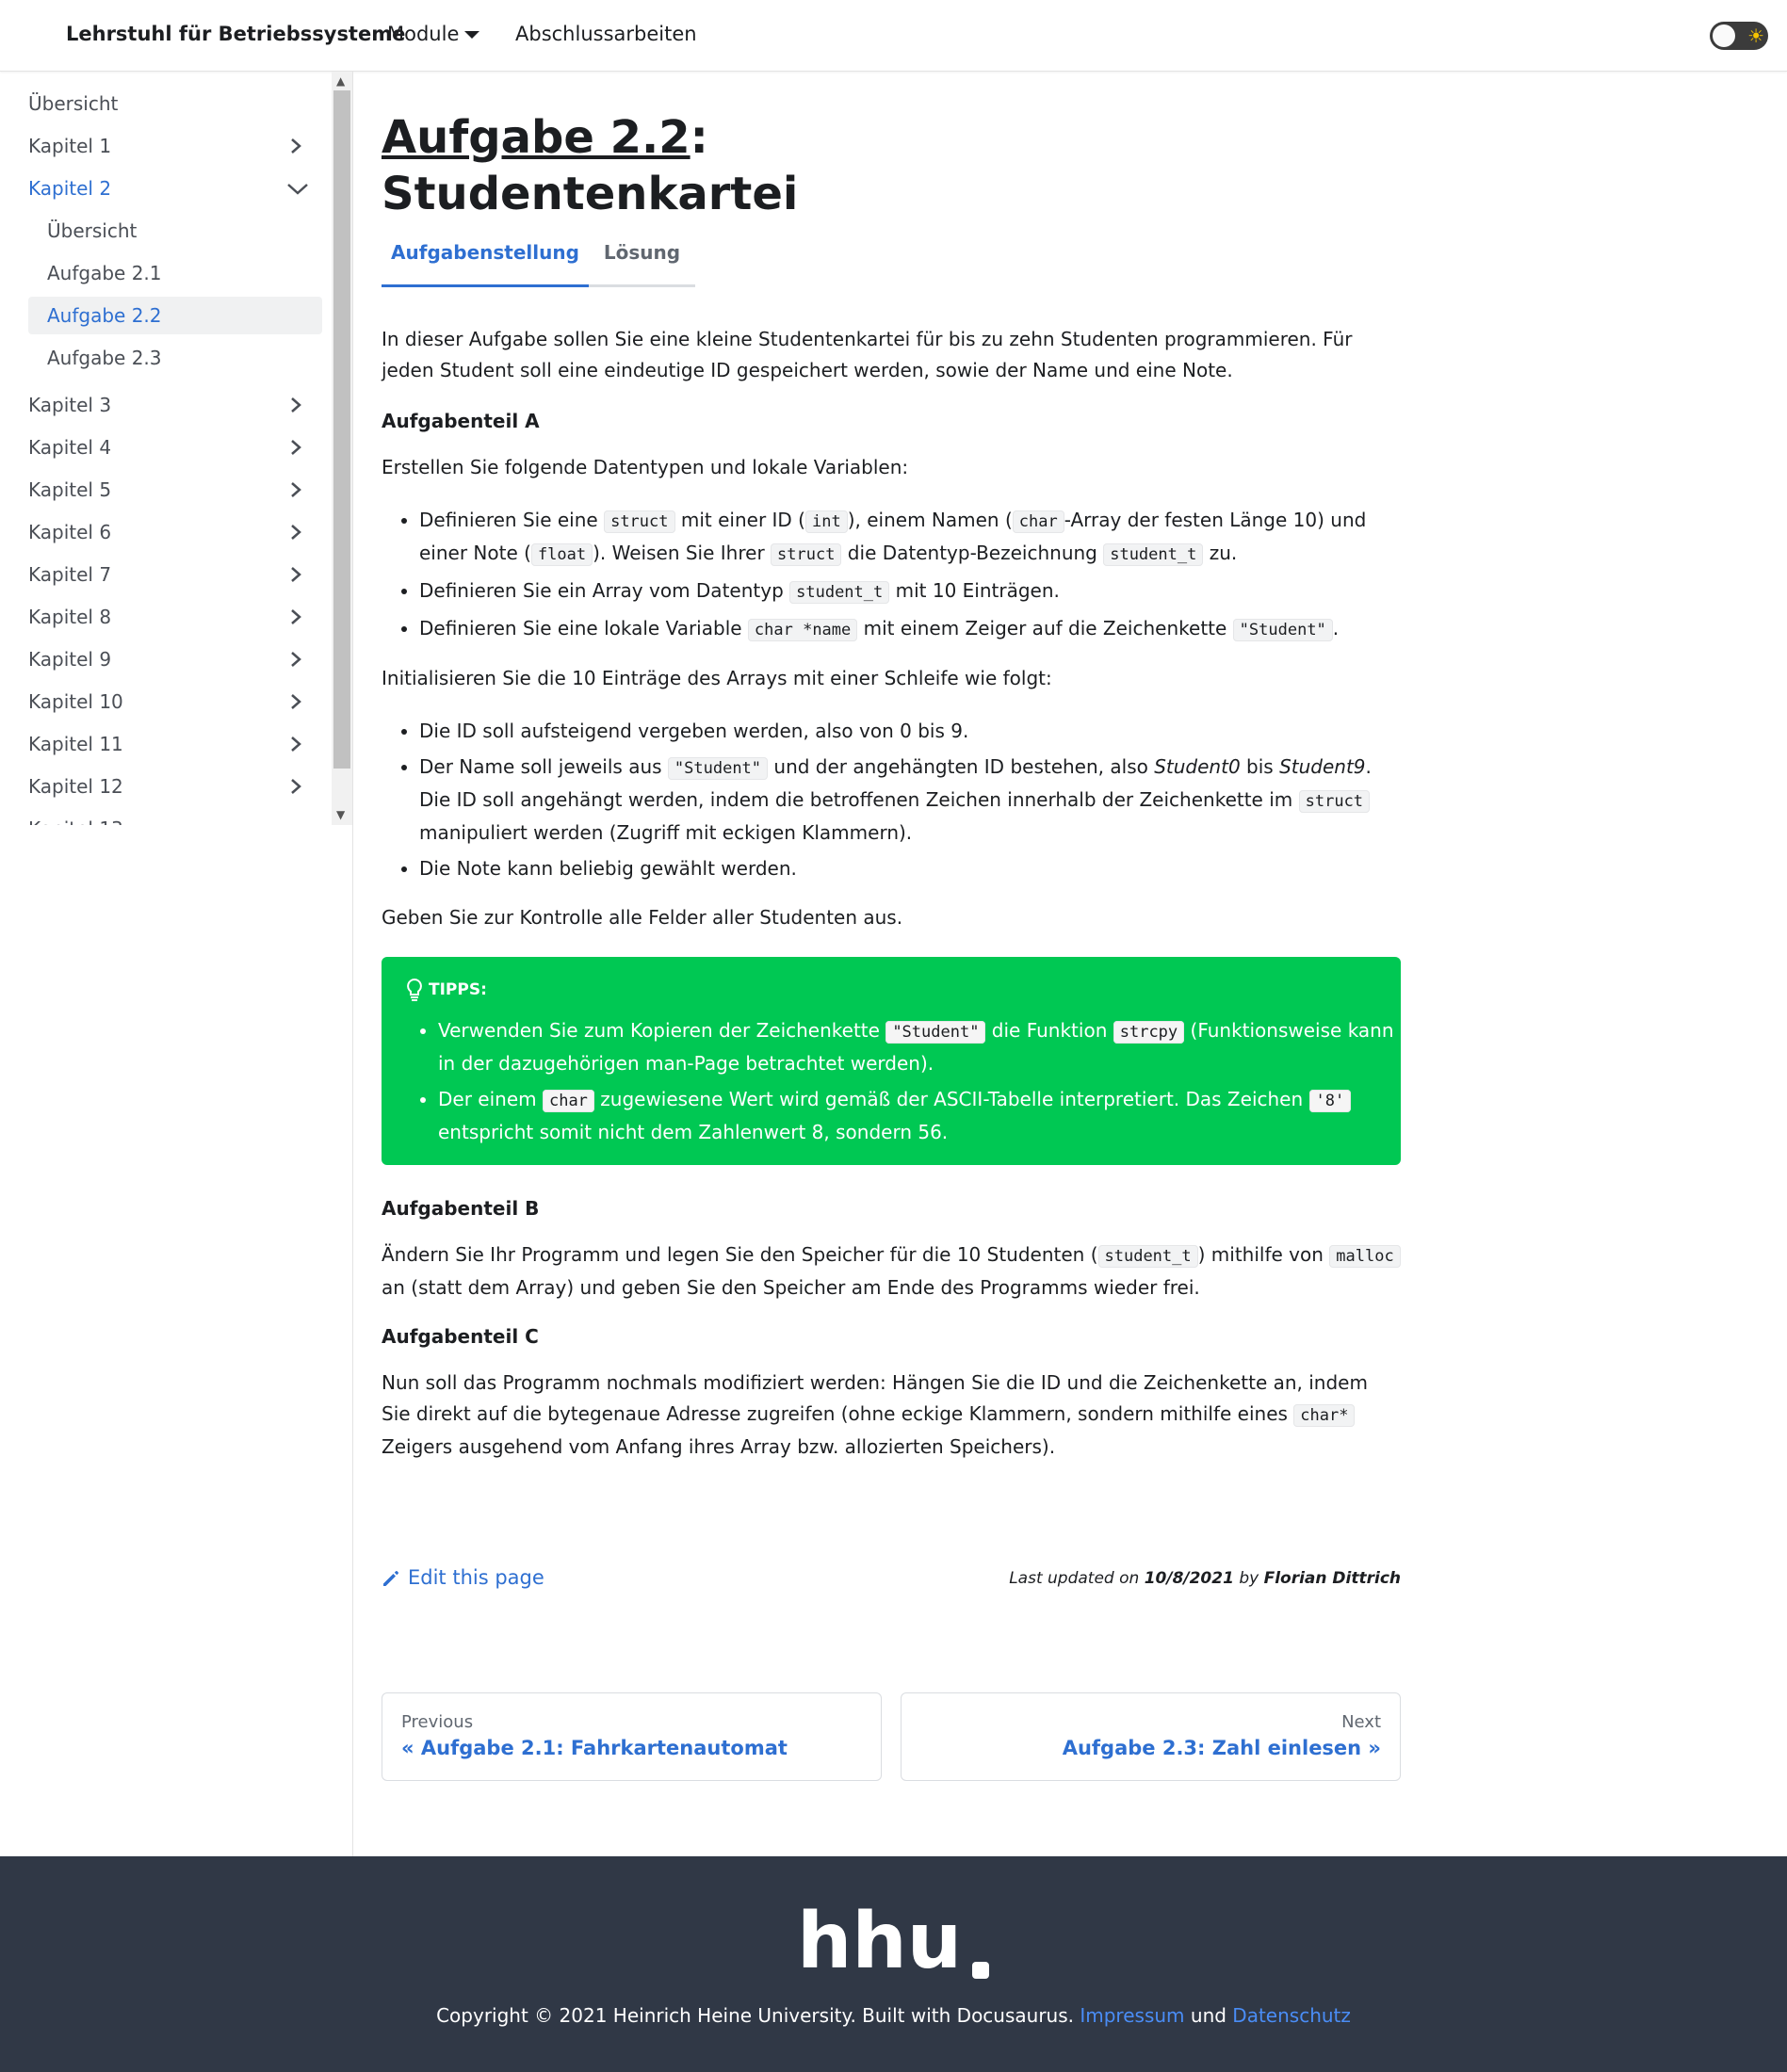 The image size is (1787, 2072). Describe the element at coordinates (590, 165) in the screenshot. I see `page-title: Aufgabe 2.2: Studentenkartei` at that location.